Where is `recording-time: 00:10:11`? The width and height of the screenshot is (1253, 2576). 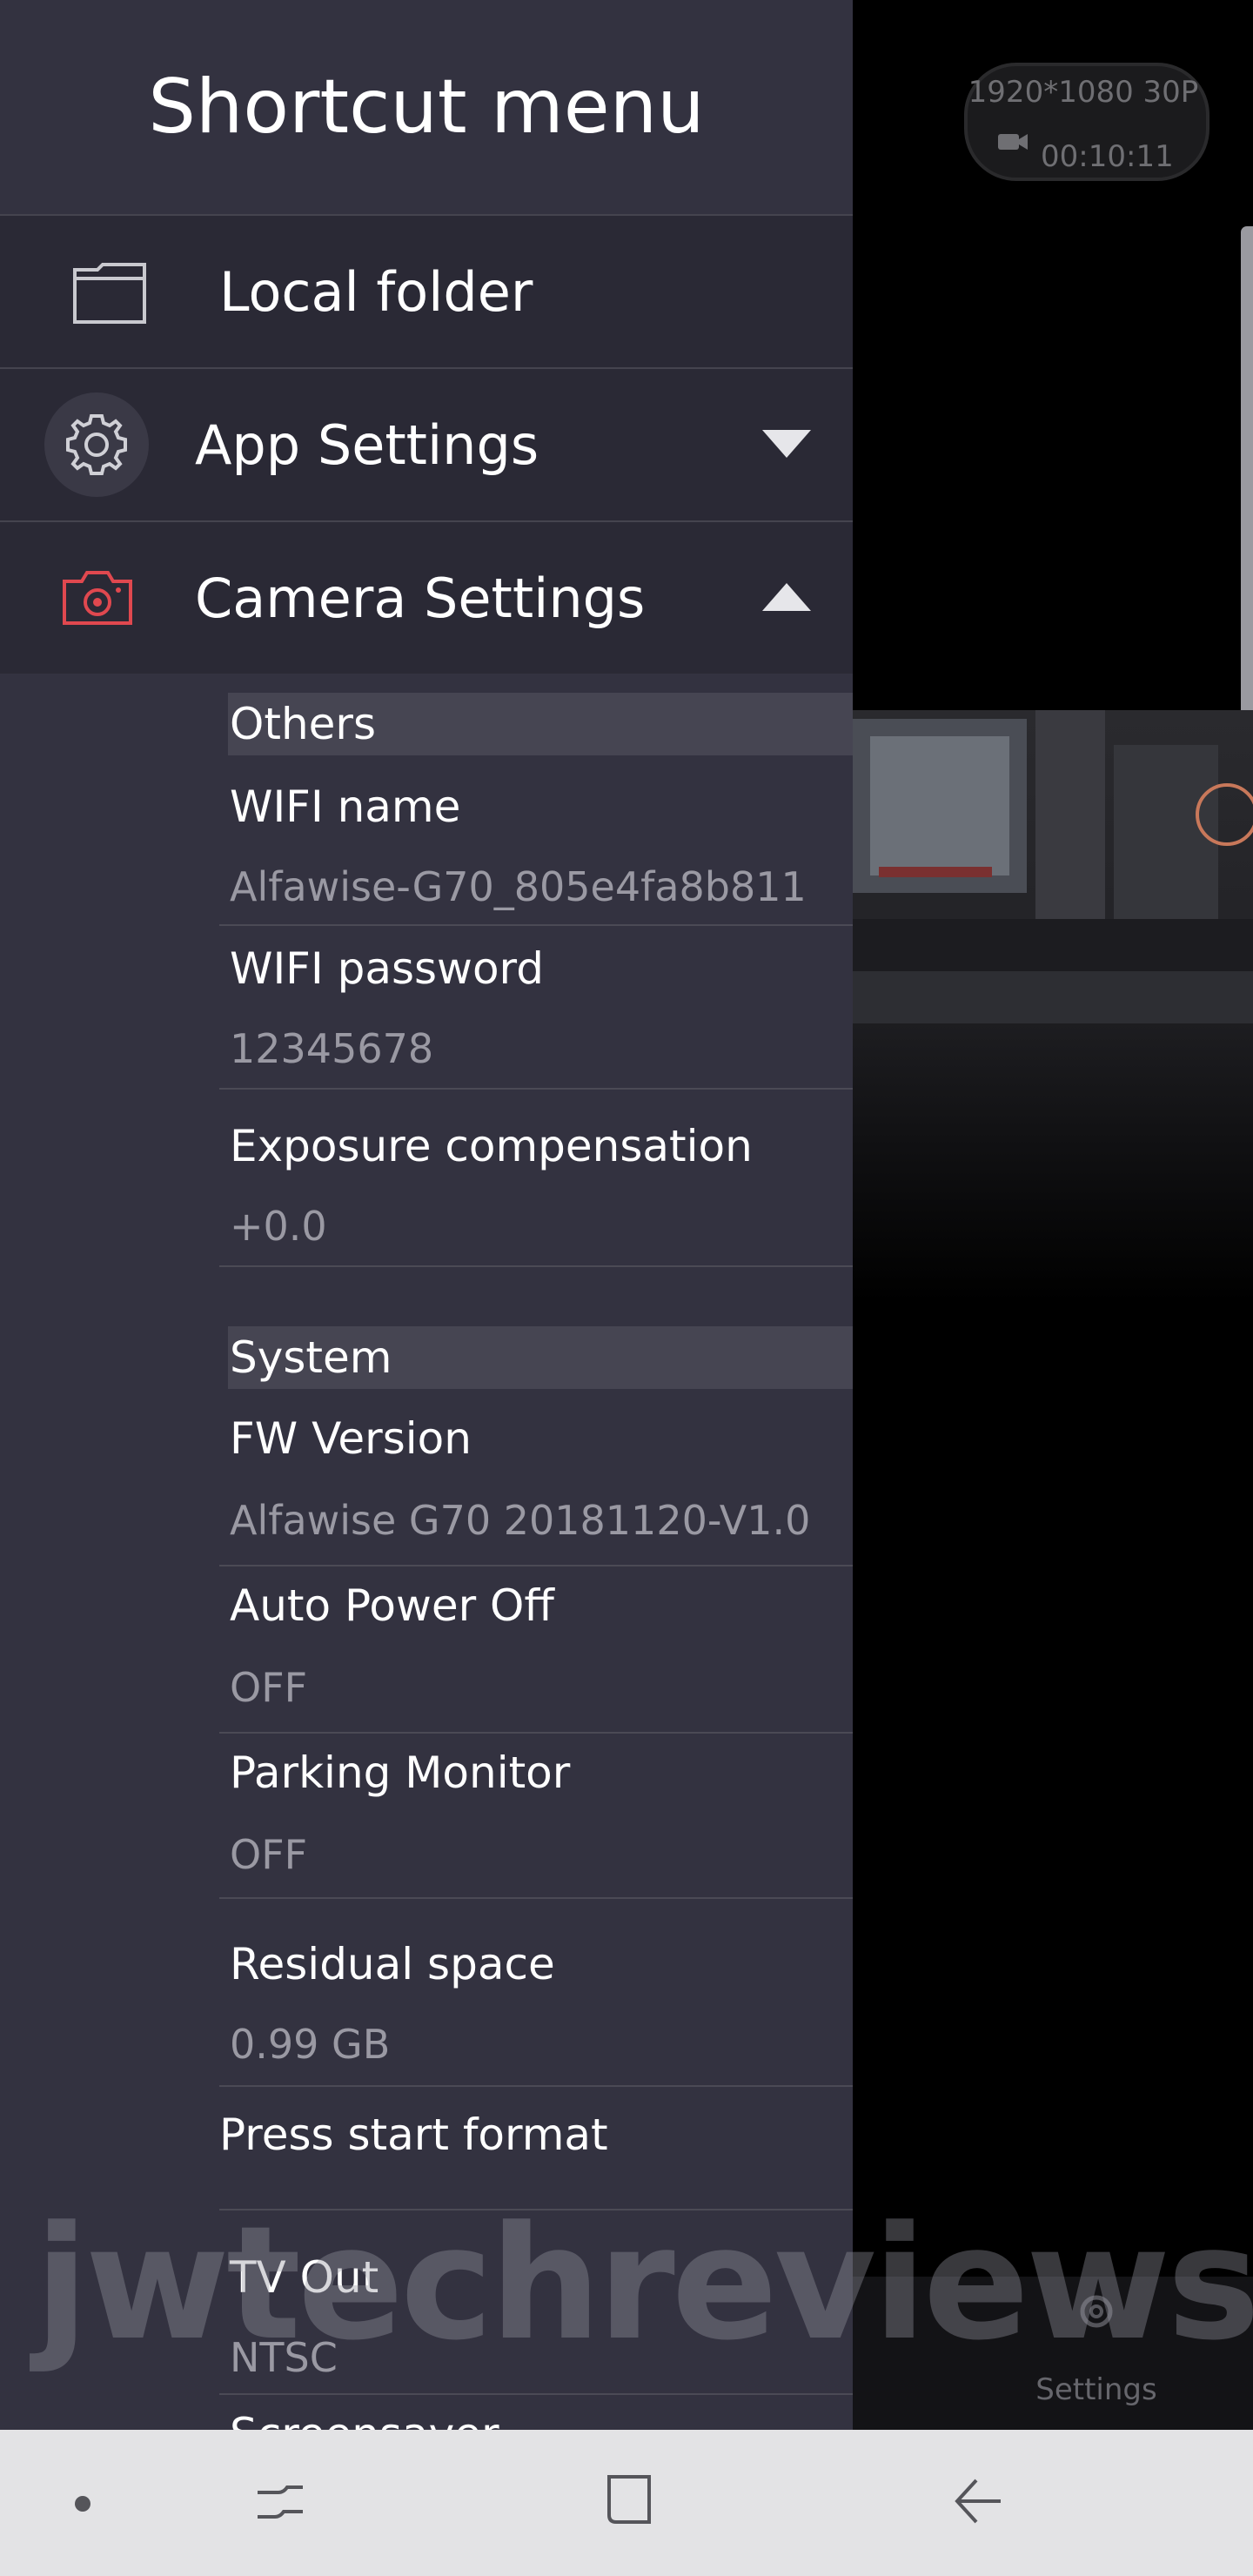
recording-time: 00:10:11 is located at coordinates (1107, 157).